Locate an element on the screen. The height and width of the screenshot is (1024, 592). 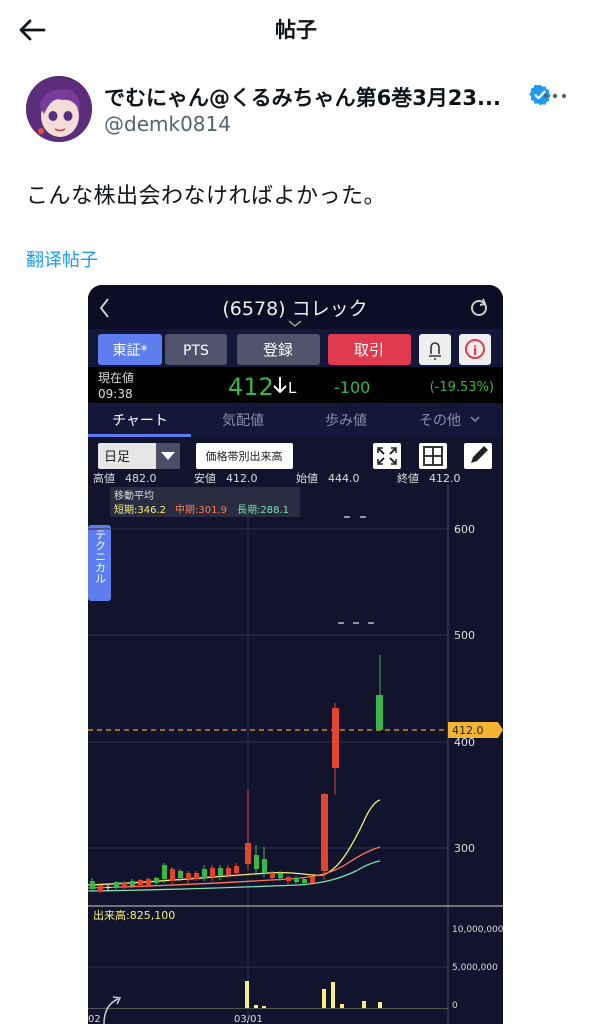
price-suffix: L is located at coordinates (292, 388).